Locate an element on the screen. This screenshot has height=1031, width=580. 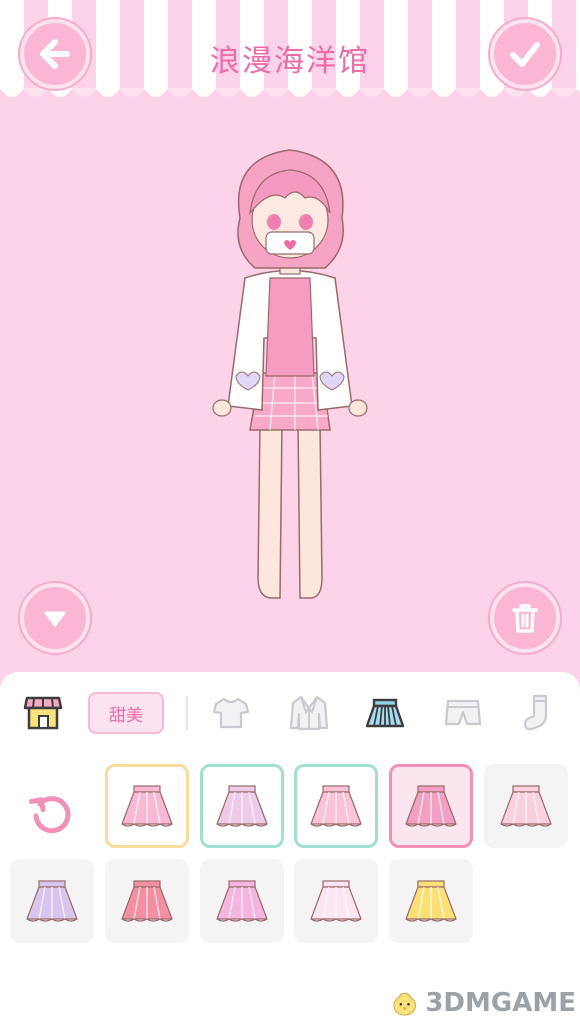
reset-button is located at coordinates (52, 814).